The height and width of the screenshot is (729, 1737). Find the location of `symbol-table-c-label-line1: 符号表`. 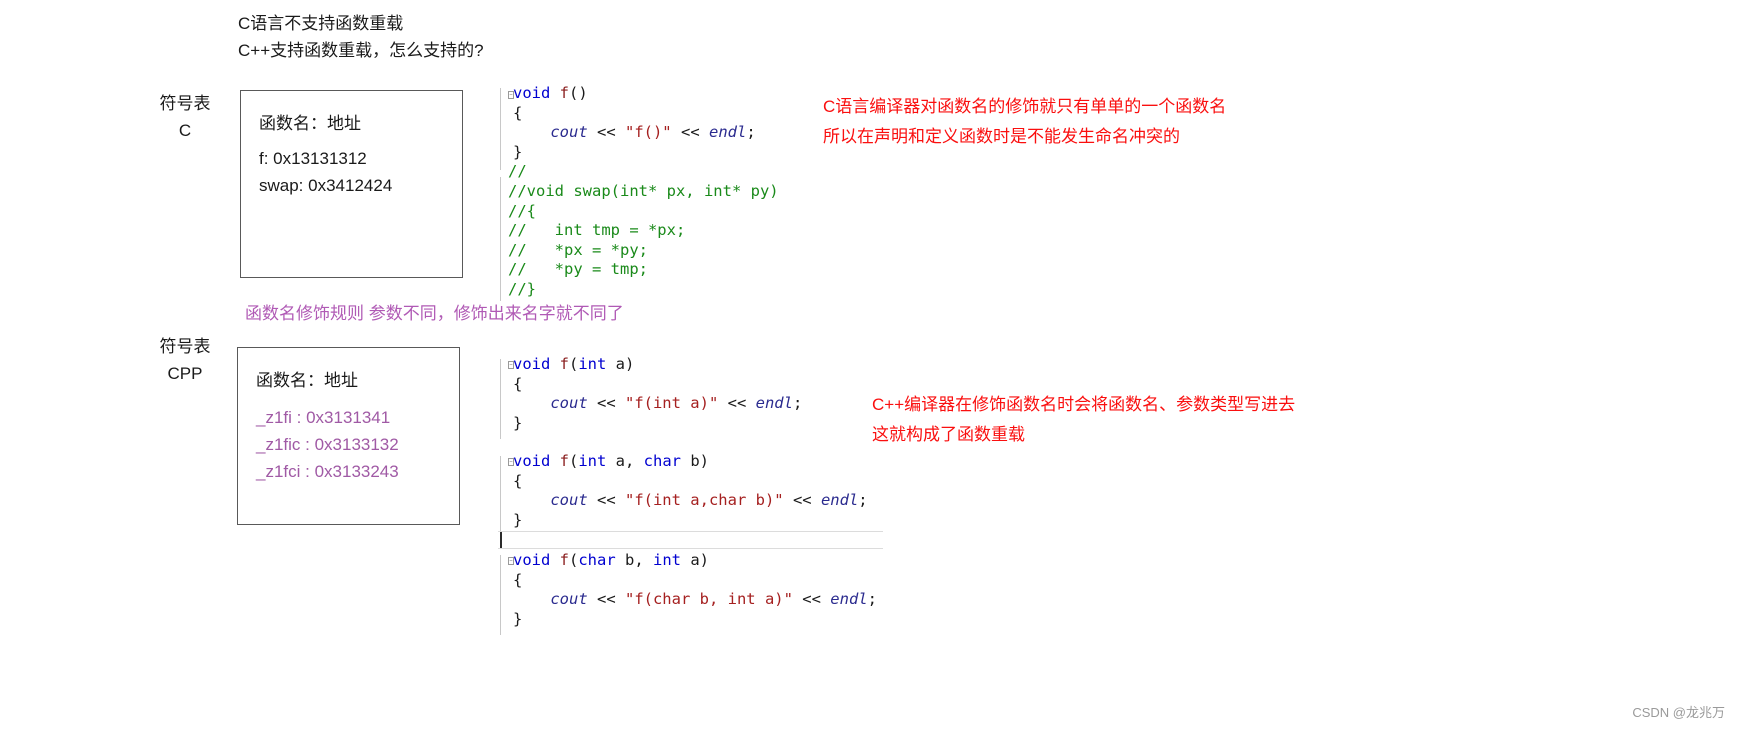

symbol-table-c-label-line1: 符号表 is located at coordinates (185, 103).